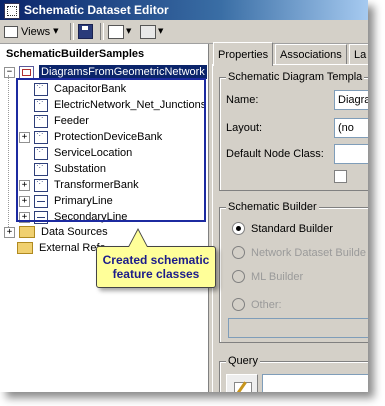 This screenshot has height=406, width=385. I want to click on views-icon, so click(11, 31).